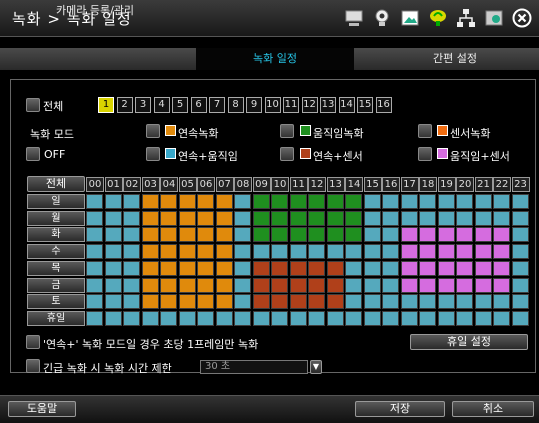 The image size is (539, 423). I want to click on image-icon, so click(410, 18).